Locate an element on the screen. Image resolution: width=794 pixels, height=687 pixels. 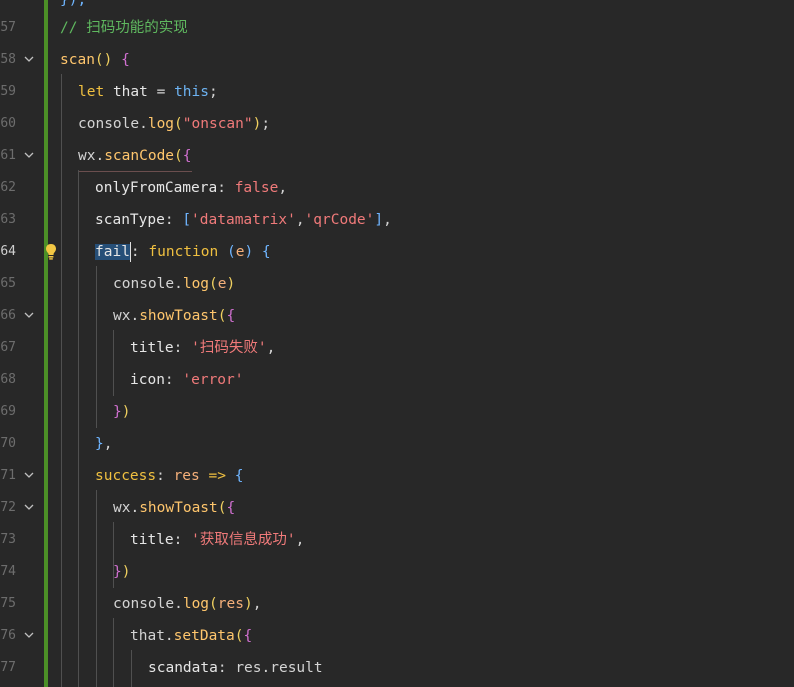
object: that is located at coordinates (147, 636).